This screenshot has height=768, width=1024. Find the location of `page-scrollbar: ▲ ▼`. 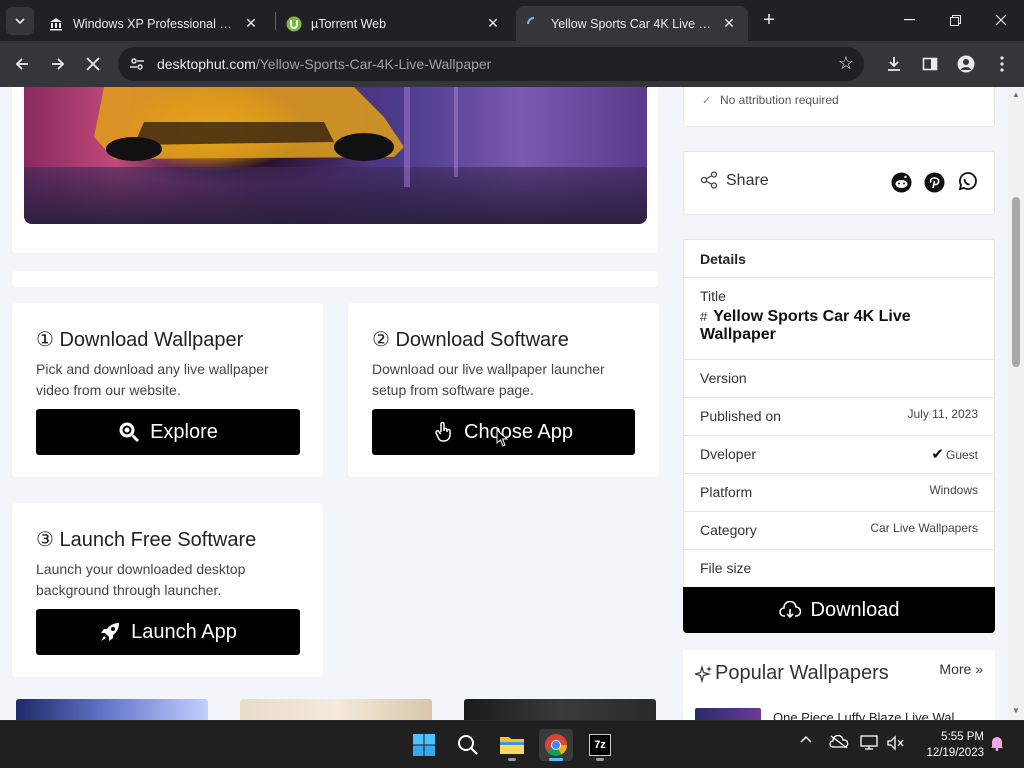

page-scrollbar: ▲ ▼ is located at coordinates (1016, 403).